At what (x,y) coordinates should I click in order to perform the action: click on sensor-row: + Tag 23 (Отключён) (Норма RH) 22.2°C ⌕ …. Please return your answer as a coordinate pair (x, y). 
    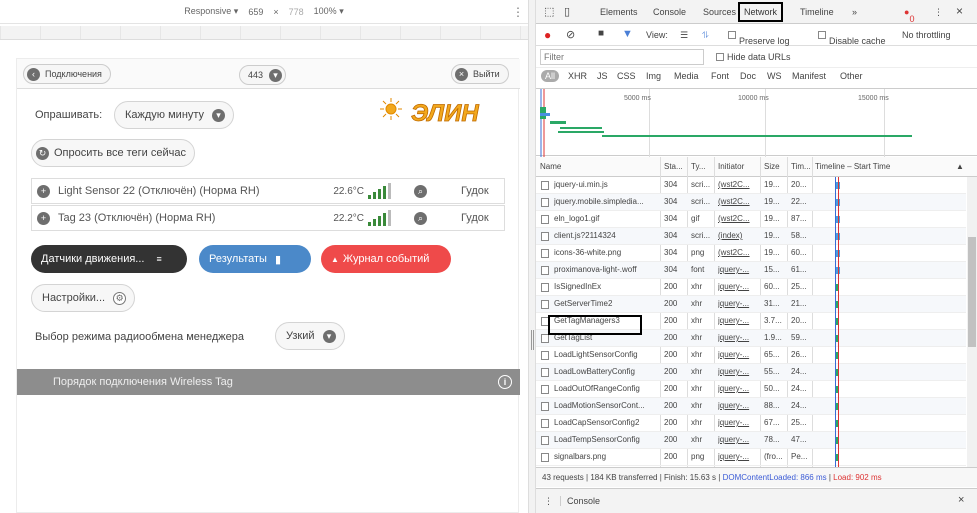
    Looking at the image, I should click on (268, 218).